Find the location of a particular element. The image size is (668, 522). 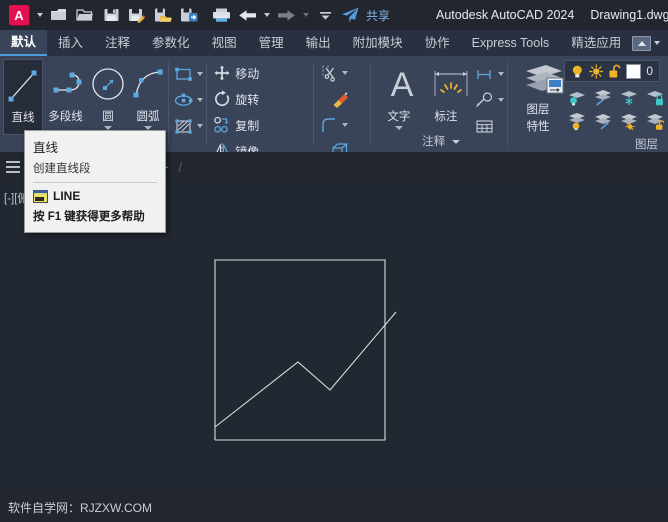

annotation-linear-dim-button is located at coordinates (489, 74).